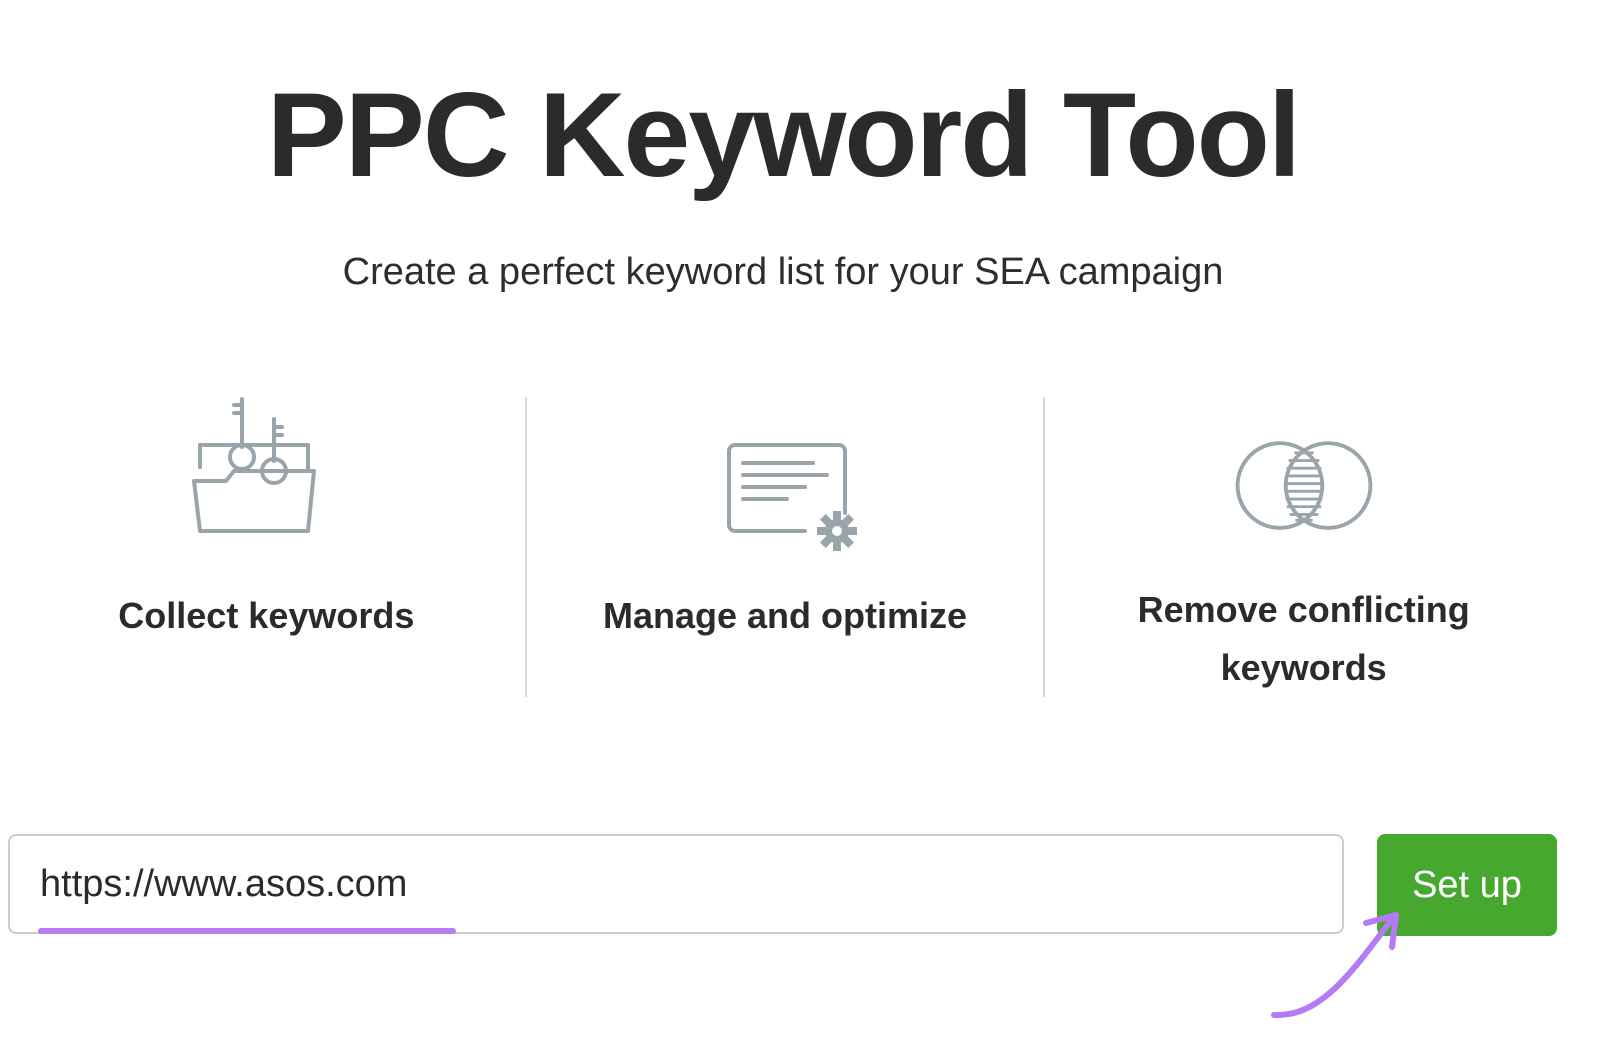 Image resolution: width=1600 pixels, height=1061 pixels. What do you see at coordinates (680, 884) in the screenshot?
I see `url-input` at bounding box center [680, 884].